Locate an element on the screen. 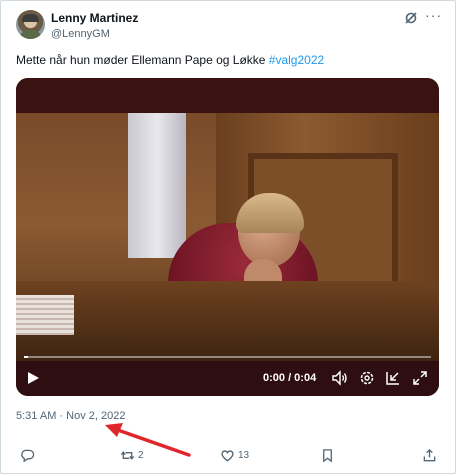  avatar is located at coordinates (30, 24).